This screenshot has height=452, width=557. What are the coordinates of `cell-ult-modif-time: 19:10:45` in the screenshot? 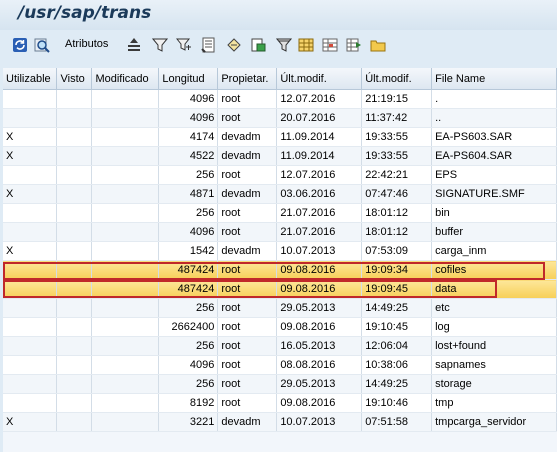 It's located at (397, 327).